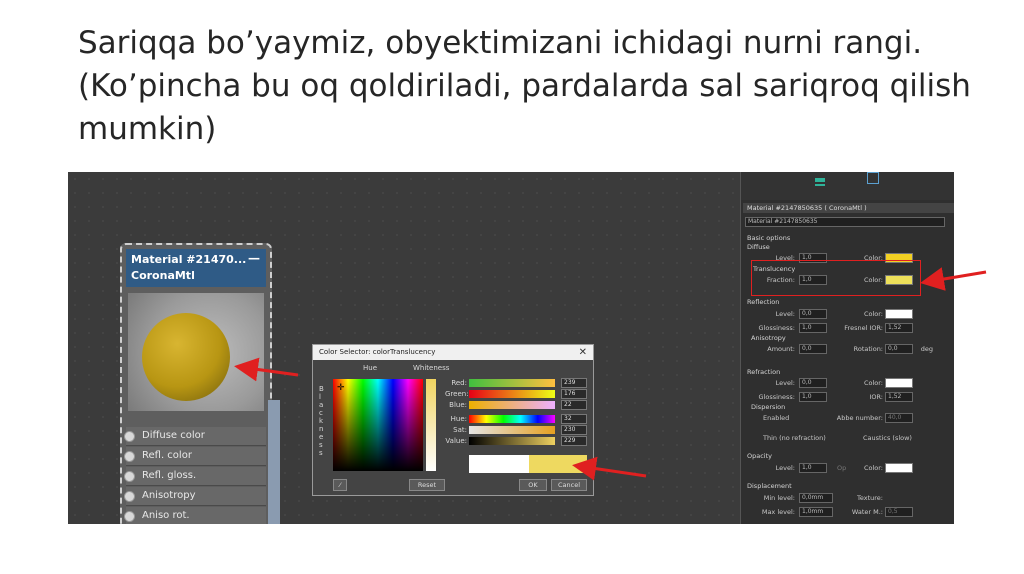 The height and width of the screenshot is (574, 1024). What do you see at coordinates (609, 468) in the screenshot?
I see `arrow-to-color-swatch` at bounding box center [609, 468].